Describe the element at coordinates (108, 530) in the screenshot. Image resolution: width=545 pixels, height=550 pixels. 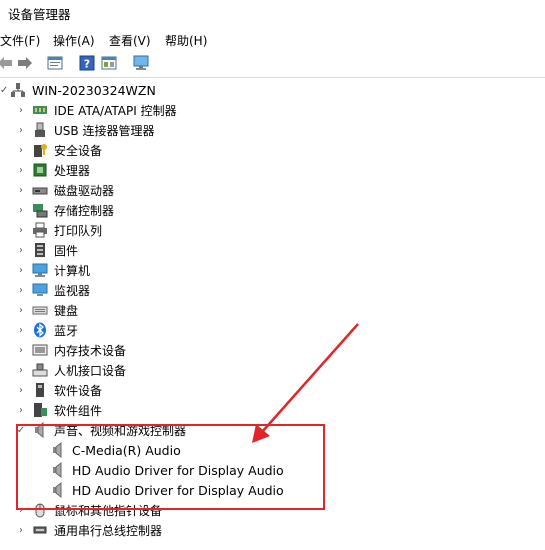
I see `tree-item-label: 通用串行总线控制器` at that location.